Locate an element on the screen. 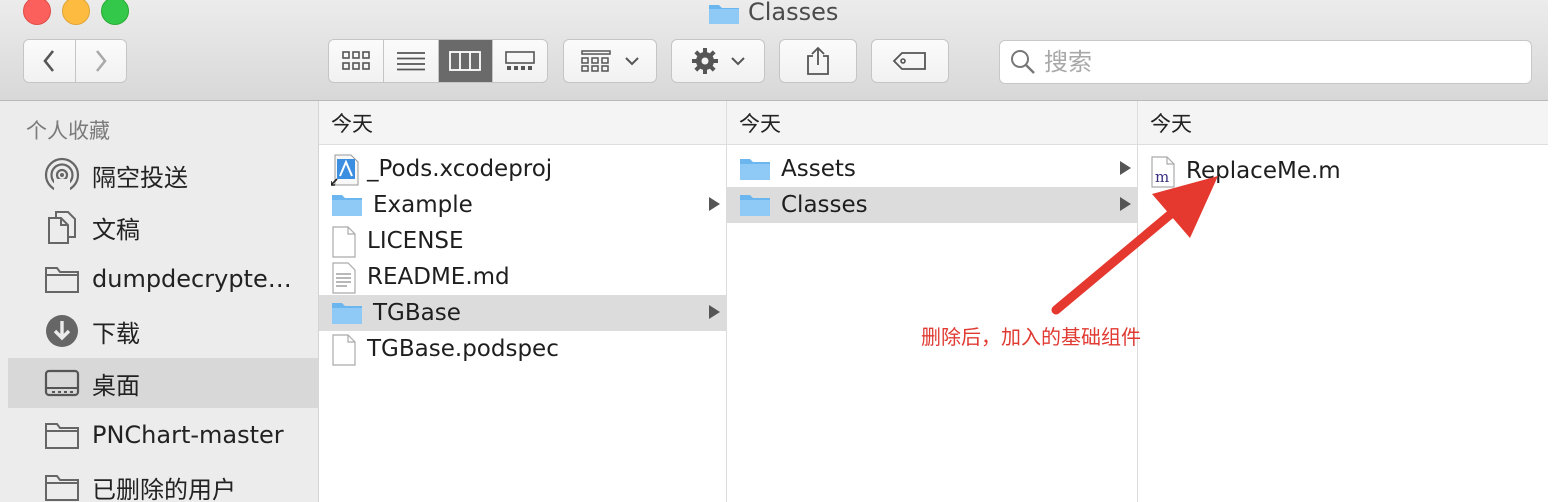  window-title-text: Classes is located at coordinates (793, 13).